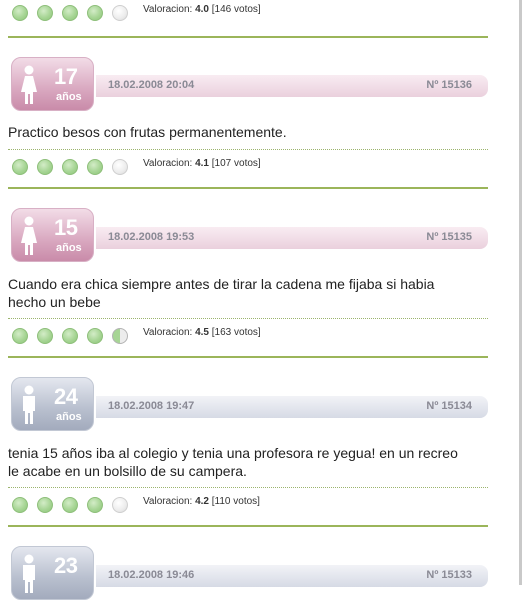 This screenshot has width=522, height=600. Describe the element at coordinates (292, 576) in the screenshot. I see `post-header-bar: 18.02.2008 19:46 Nº 15133` at that location.